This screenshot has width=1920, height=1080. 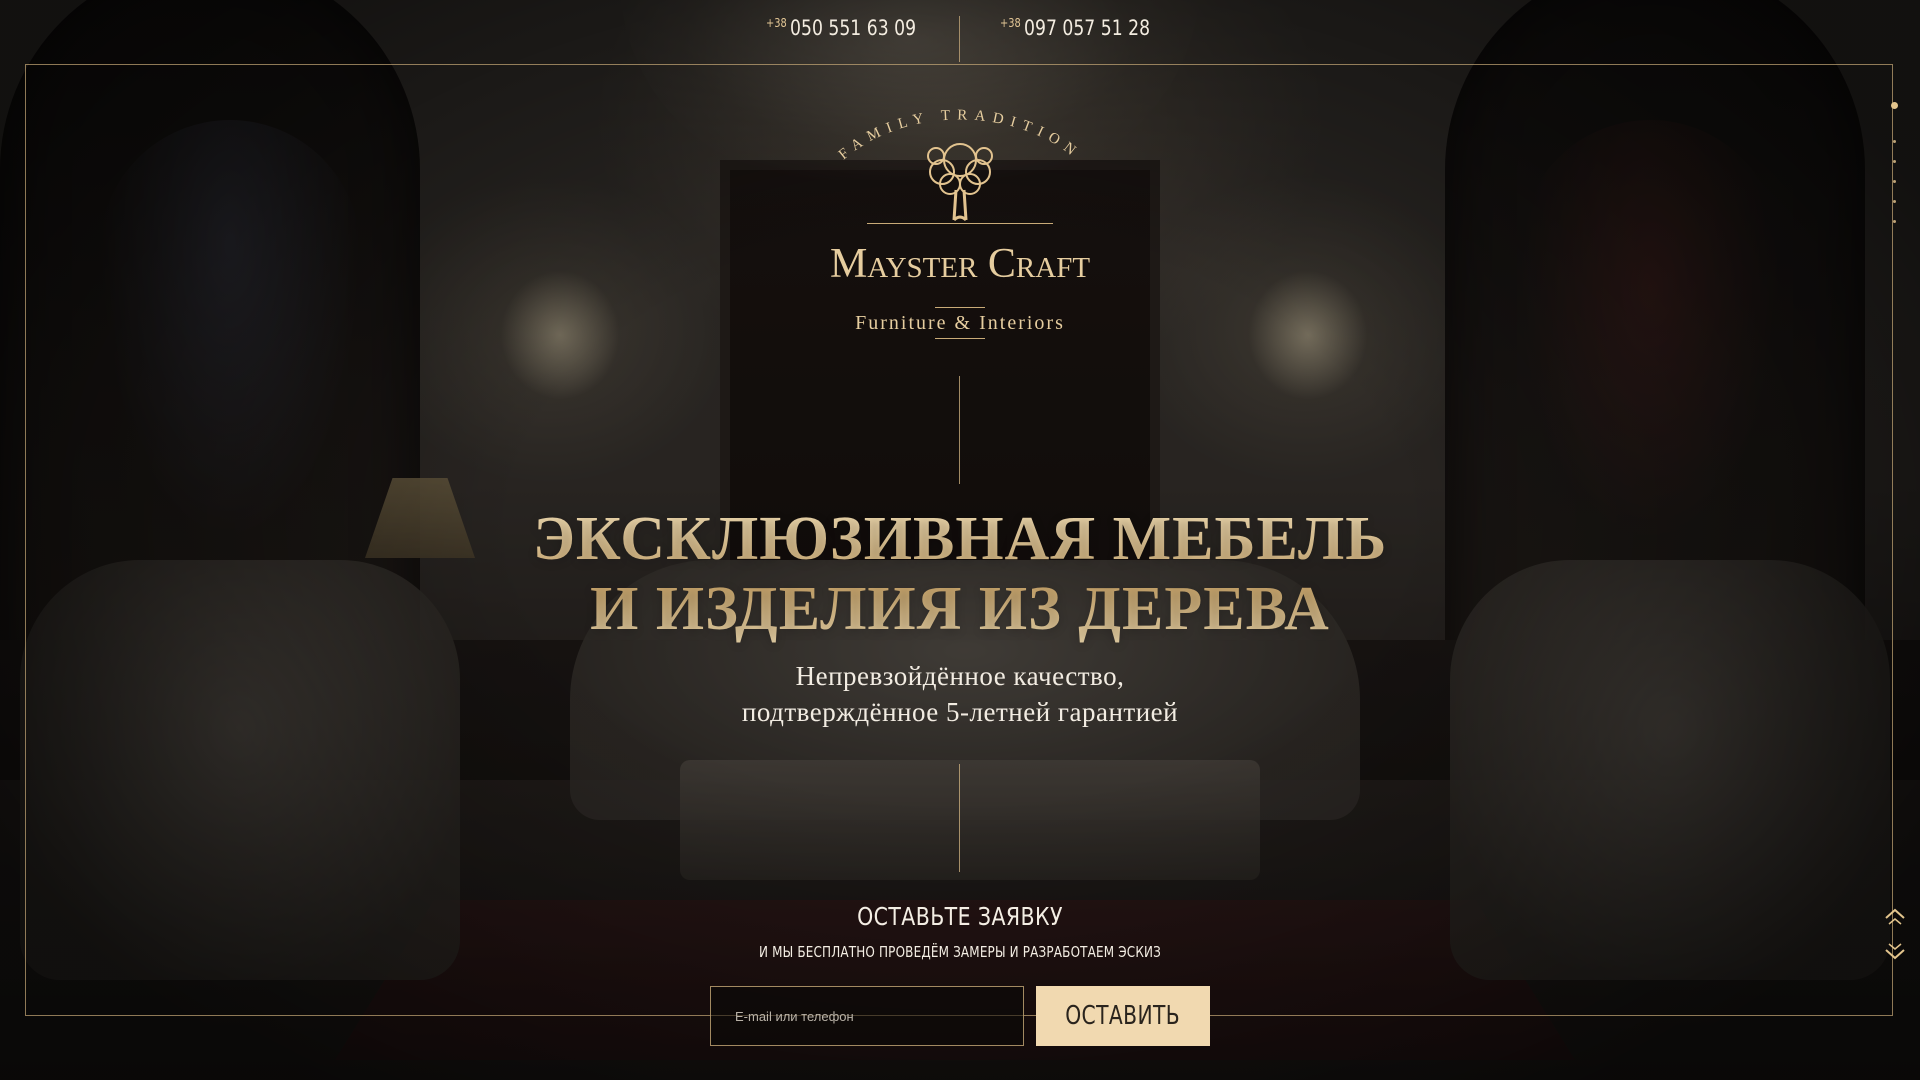 What do you see at coordinates (960, 712) in the screenshot?
I see `subheadline-line-2: подтверждённое 5-летней гарантией` at bounding box center [960, 712].